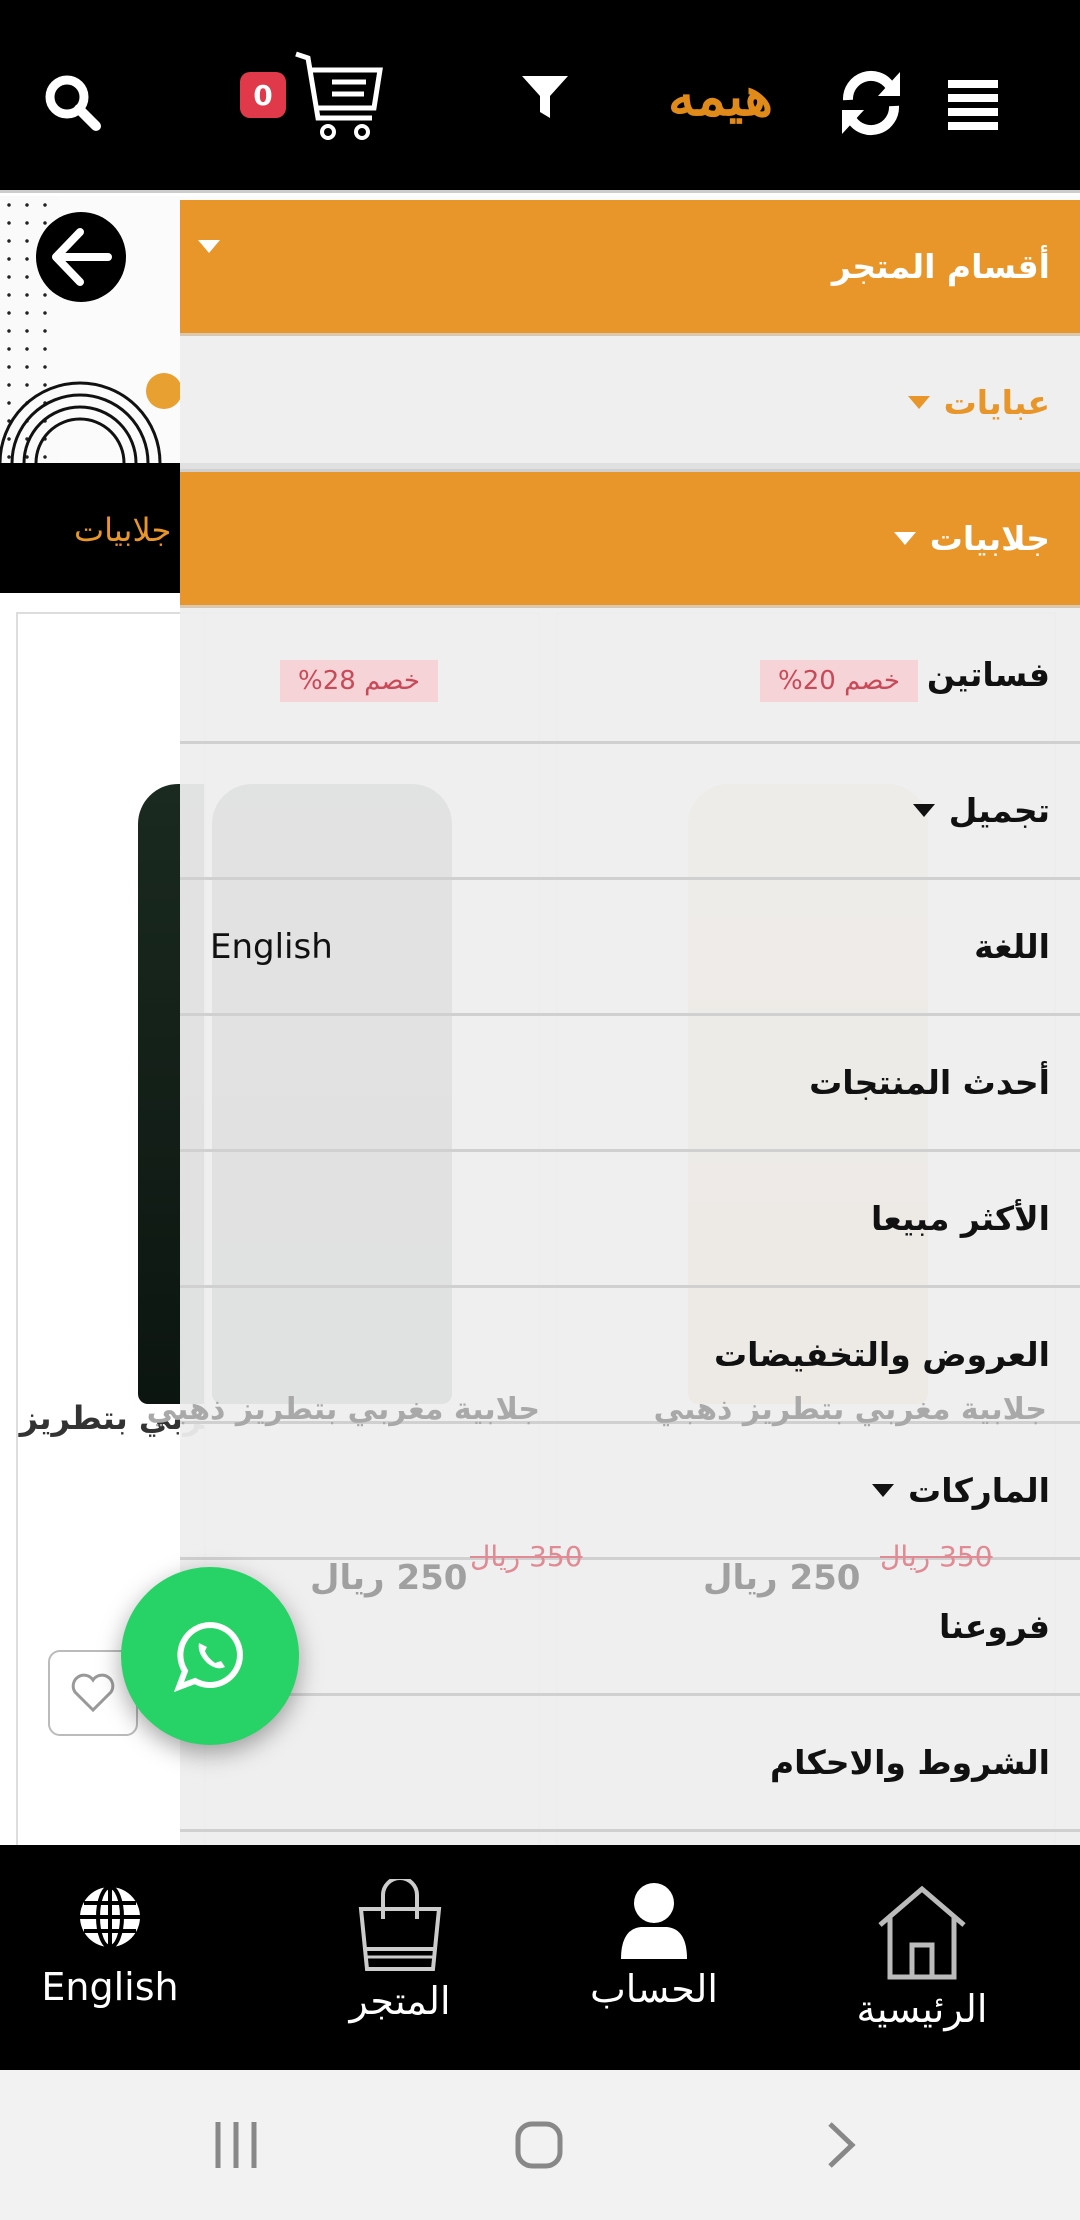  Describe the element at coordinates (960, 1218) in the screenshot. I see `drawer-item-label: الأكثر مبيعا` at that location.